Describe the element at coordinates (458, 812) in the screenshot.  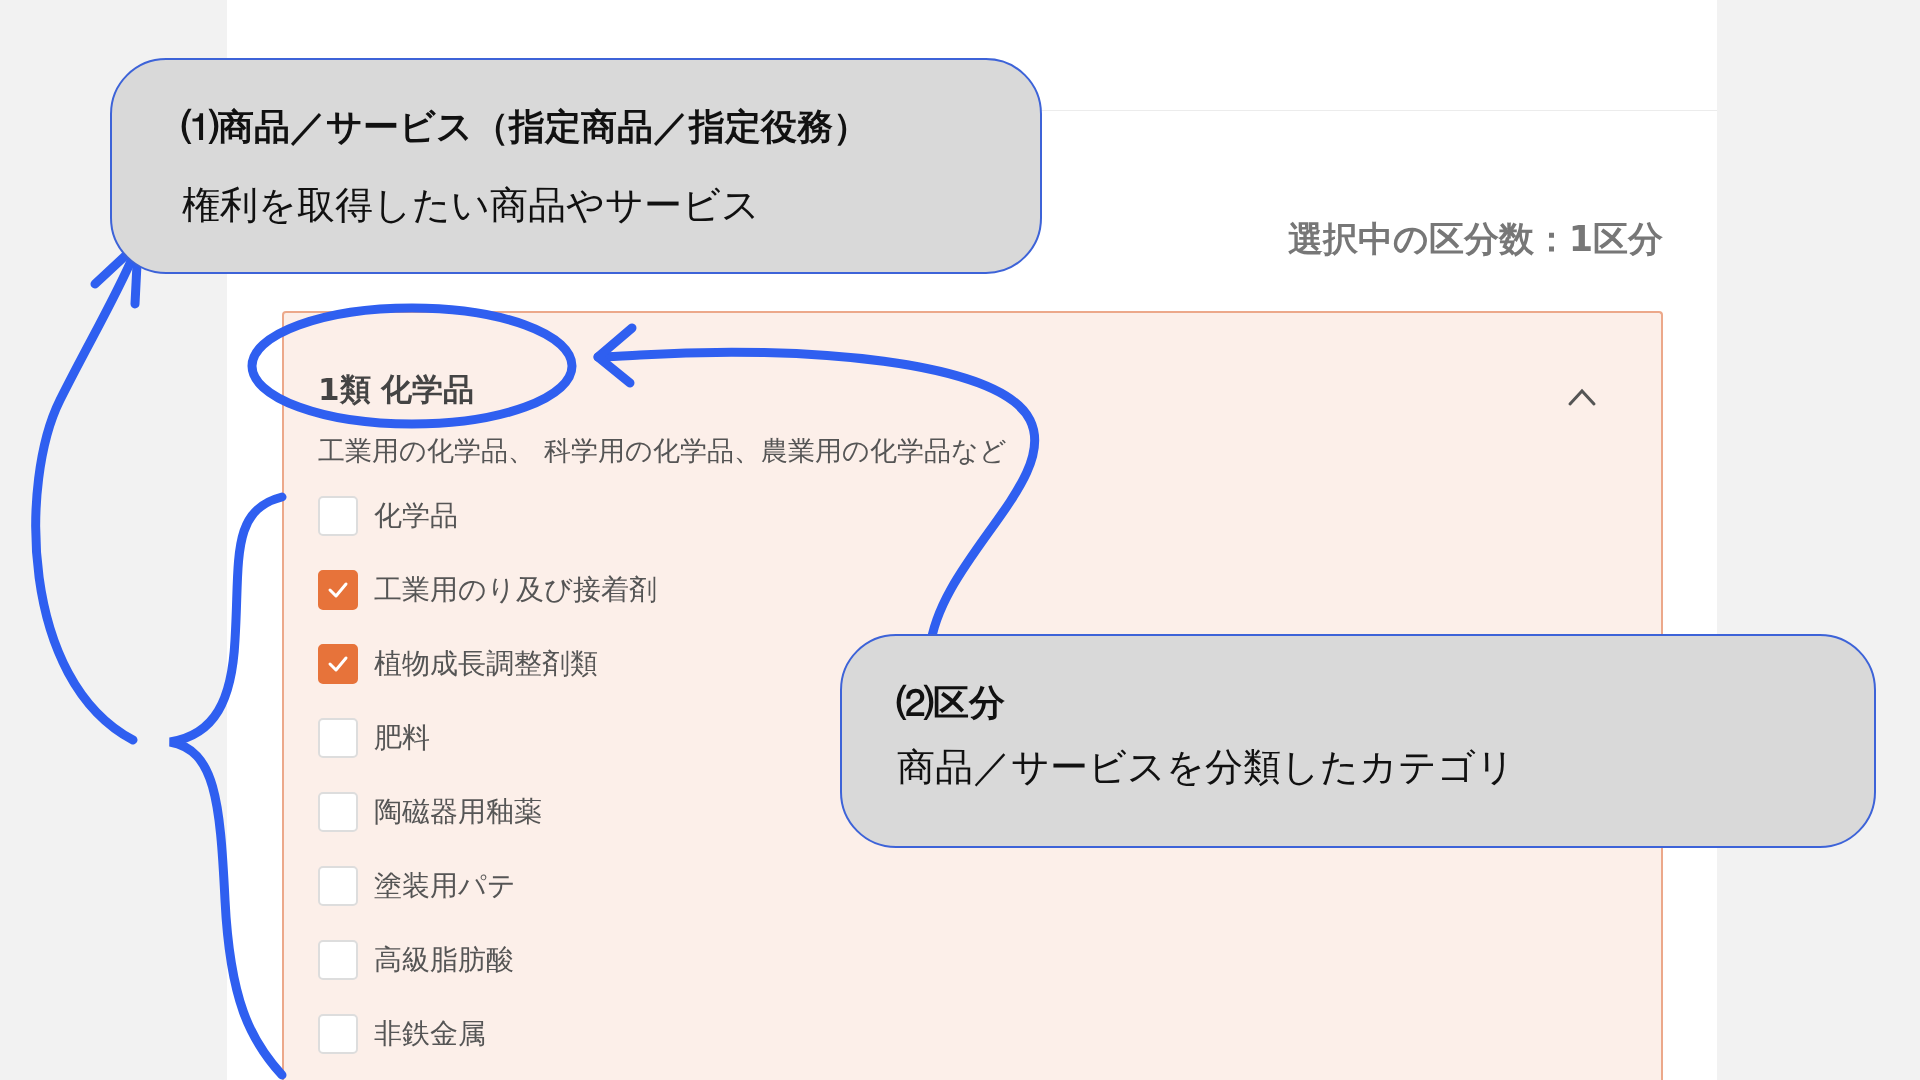
I see `checkbox-label: 陶磁器用釉薬` at that location.